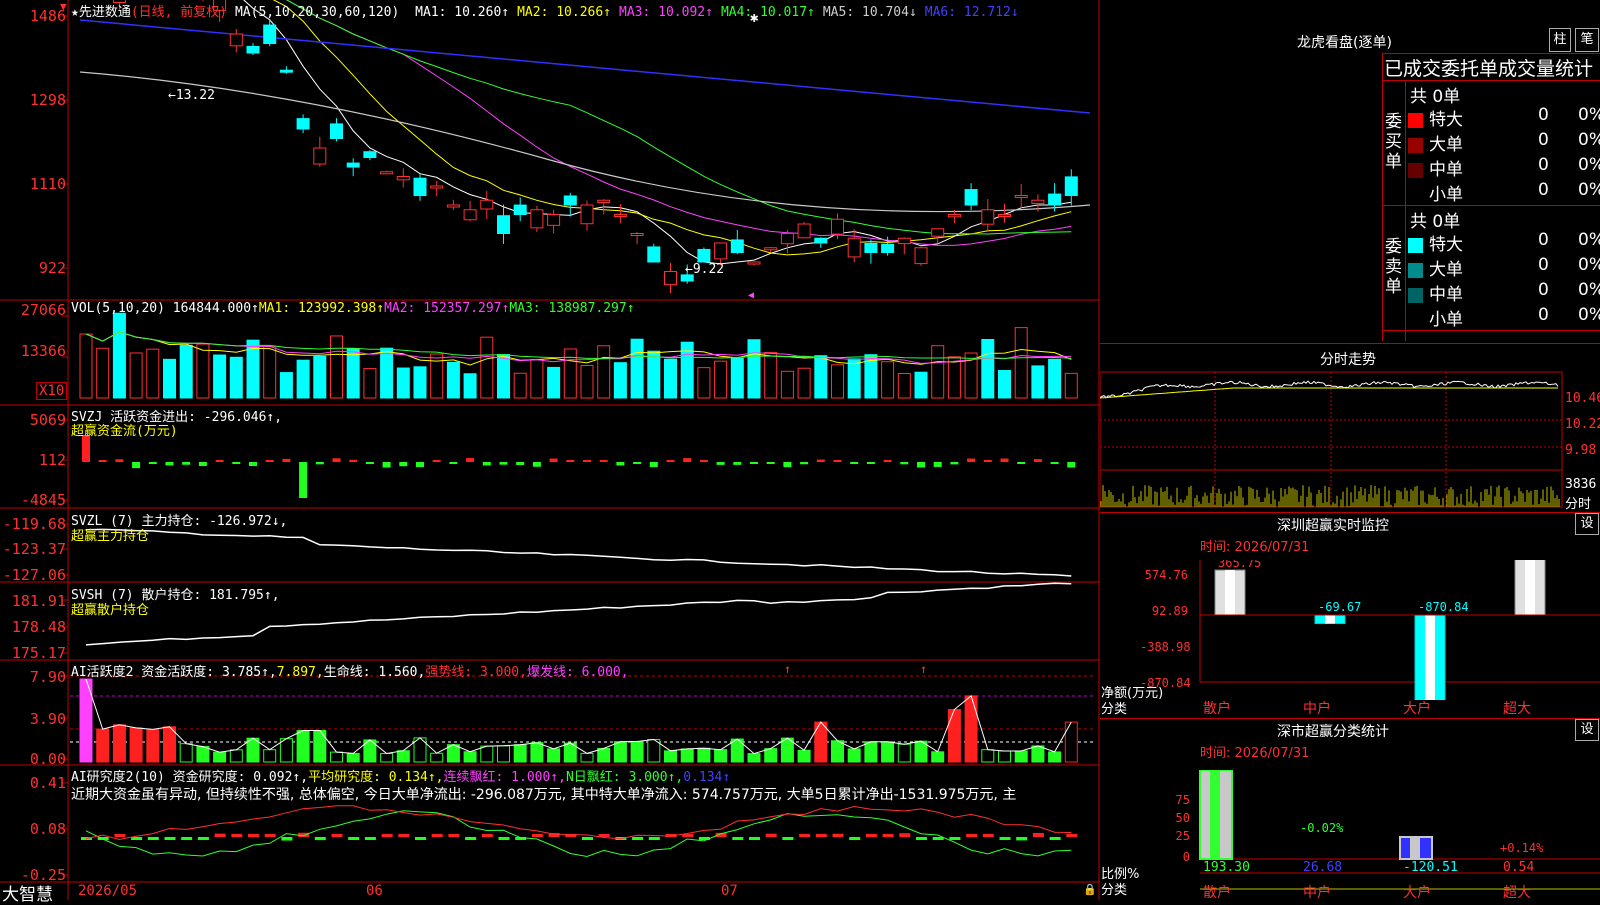  Describe the element at coordinates (1504, 317) in the screenshot. I see `order-row-3: 小单 0 0%` at that location.